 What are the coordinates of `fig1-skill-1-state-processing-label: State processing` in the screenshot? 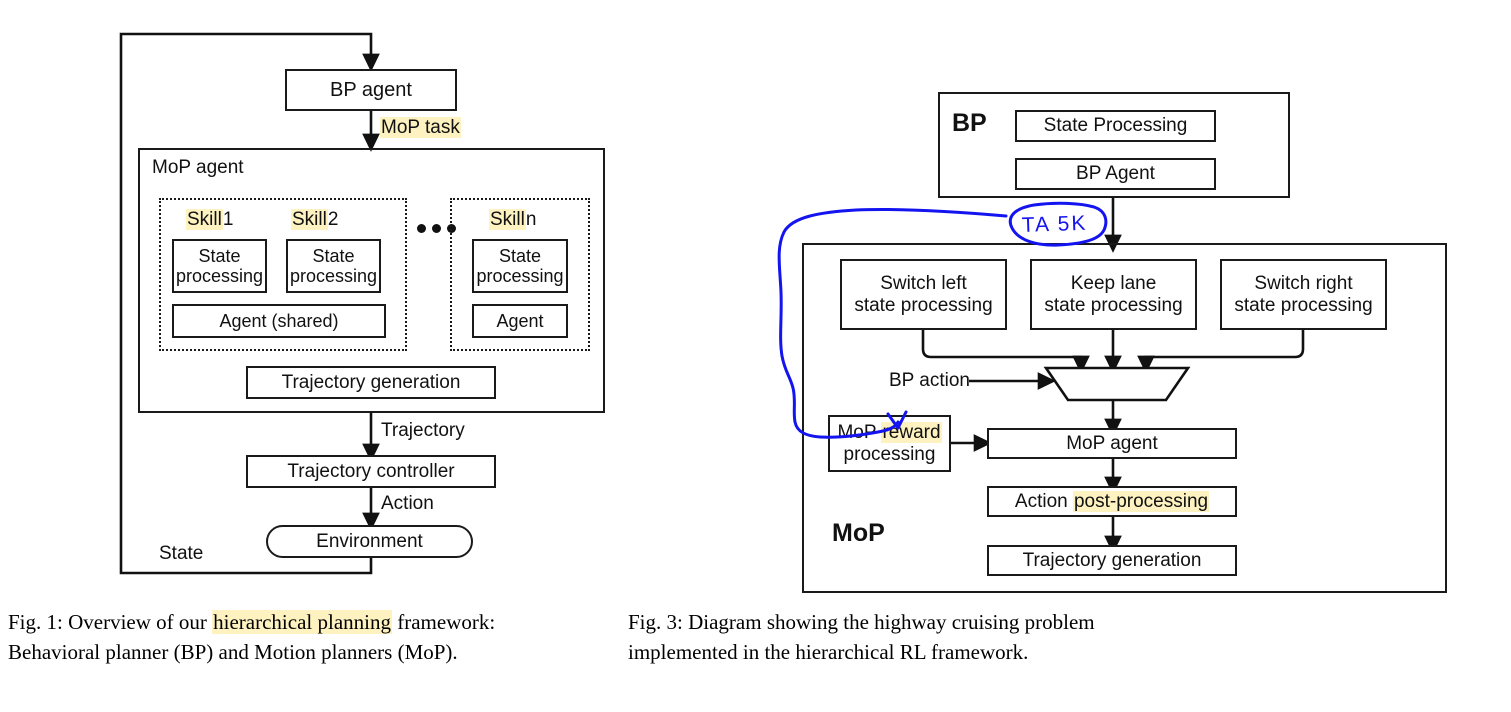 It's located at (219, 265).